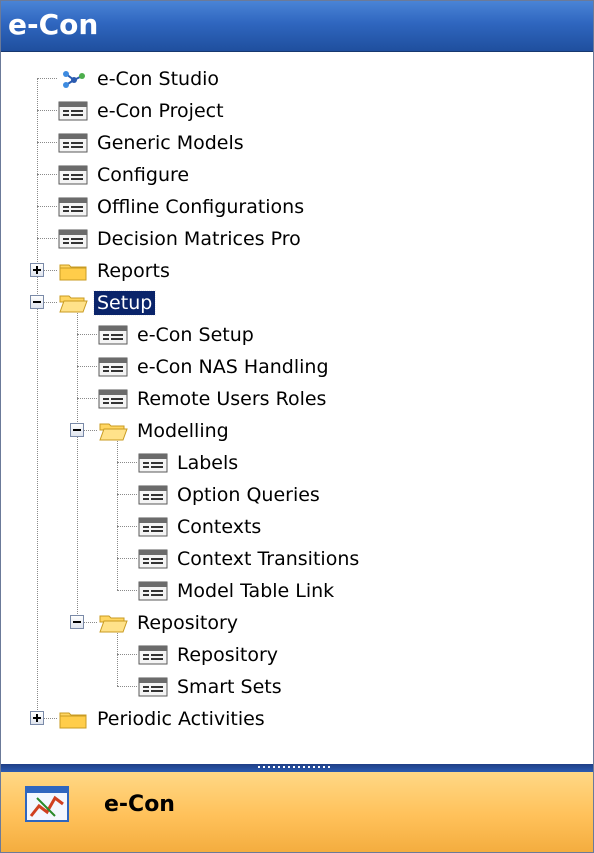 This screenshot has width=594, height=853. What do you see at coordinates (124, 303) in the screenshot?
I see `tree-node-label: Setup` at bounding box center [124, 303].